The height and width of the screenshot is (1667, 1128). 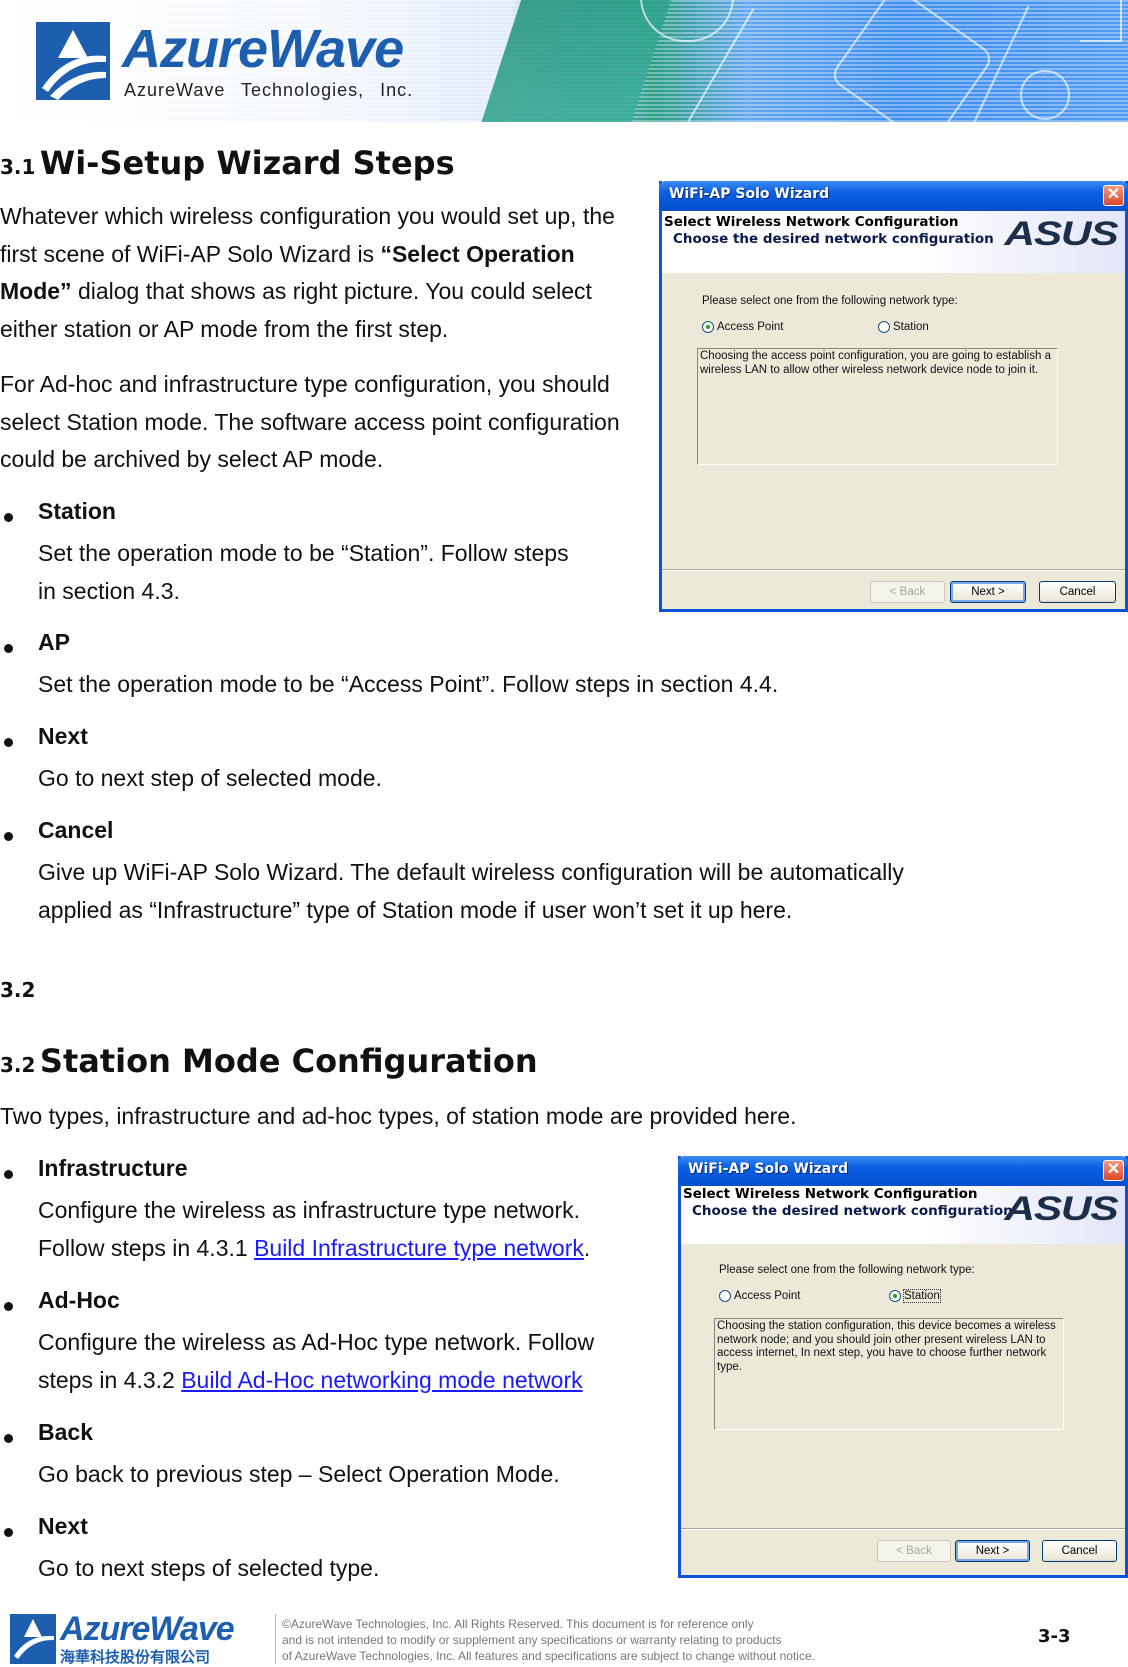 I want to click on section-heading-3-1: 3.1 Wi-Setup Wizard Steps, so click(x=227, y=163).